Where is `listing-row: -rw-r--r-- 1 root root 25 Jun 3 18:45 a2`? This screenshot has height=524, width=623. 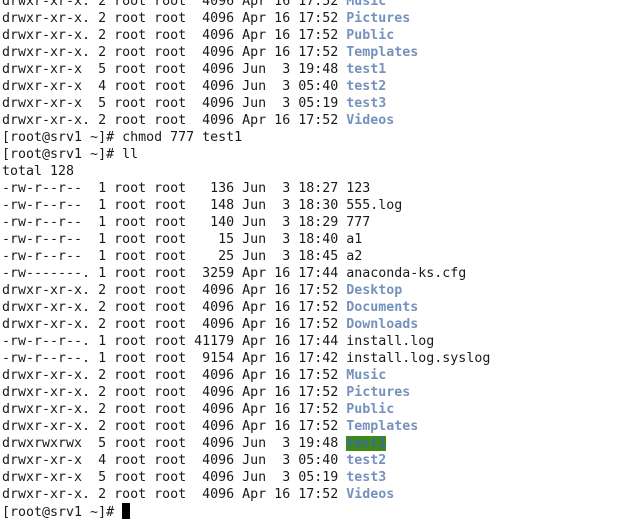 listing-row: -rw-r--r-- 1 root root 25 Jun 3 18:45 a2 is located at coordinates (246, 256).